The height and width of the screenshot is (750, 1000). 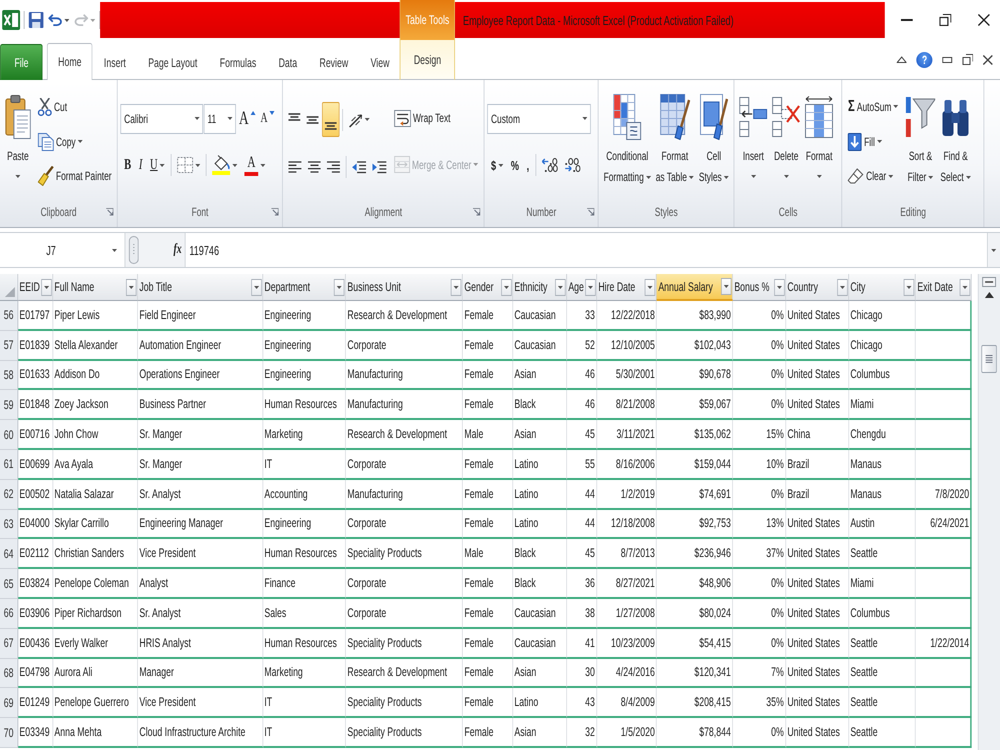 I want to click on table-cell: 6/24/2021, so click(x=944, y=525).